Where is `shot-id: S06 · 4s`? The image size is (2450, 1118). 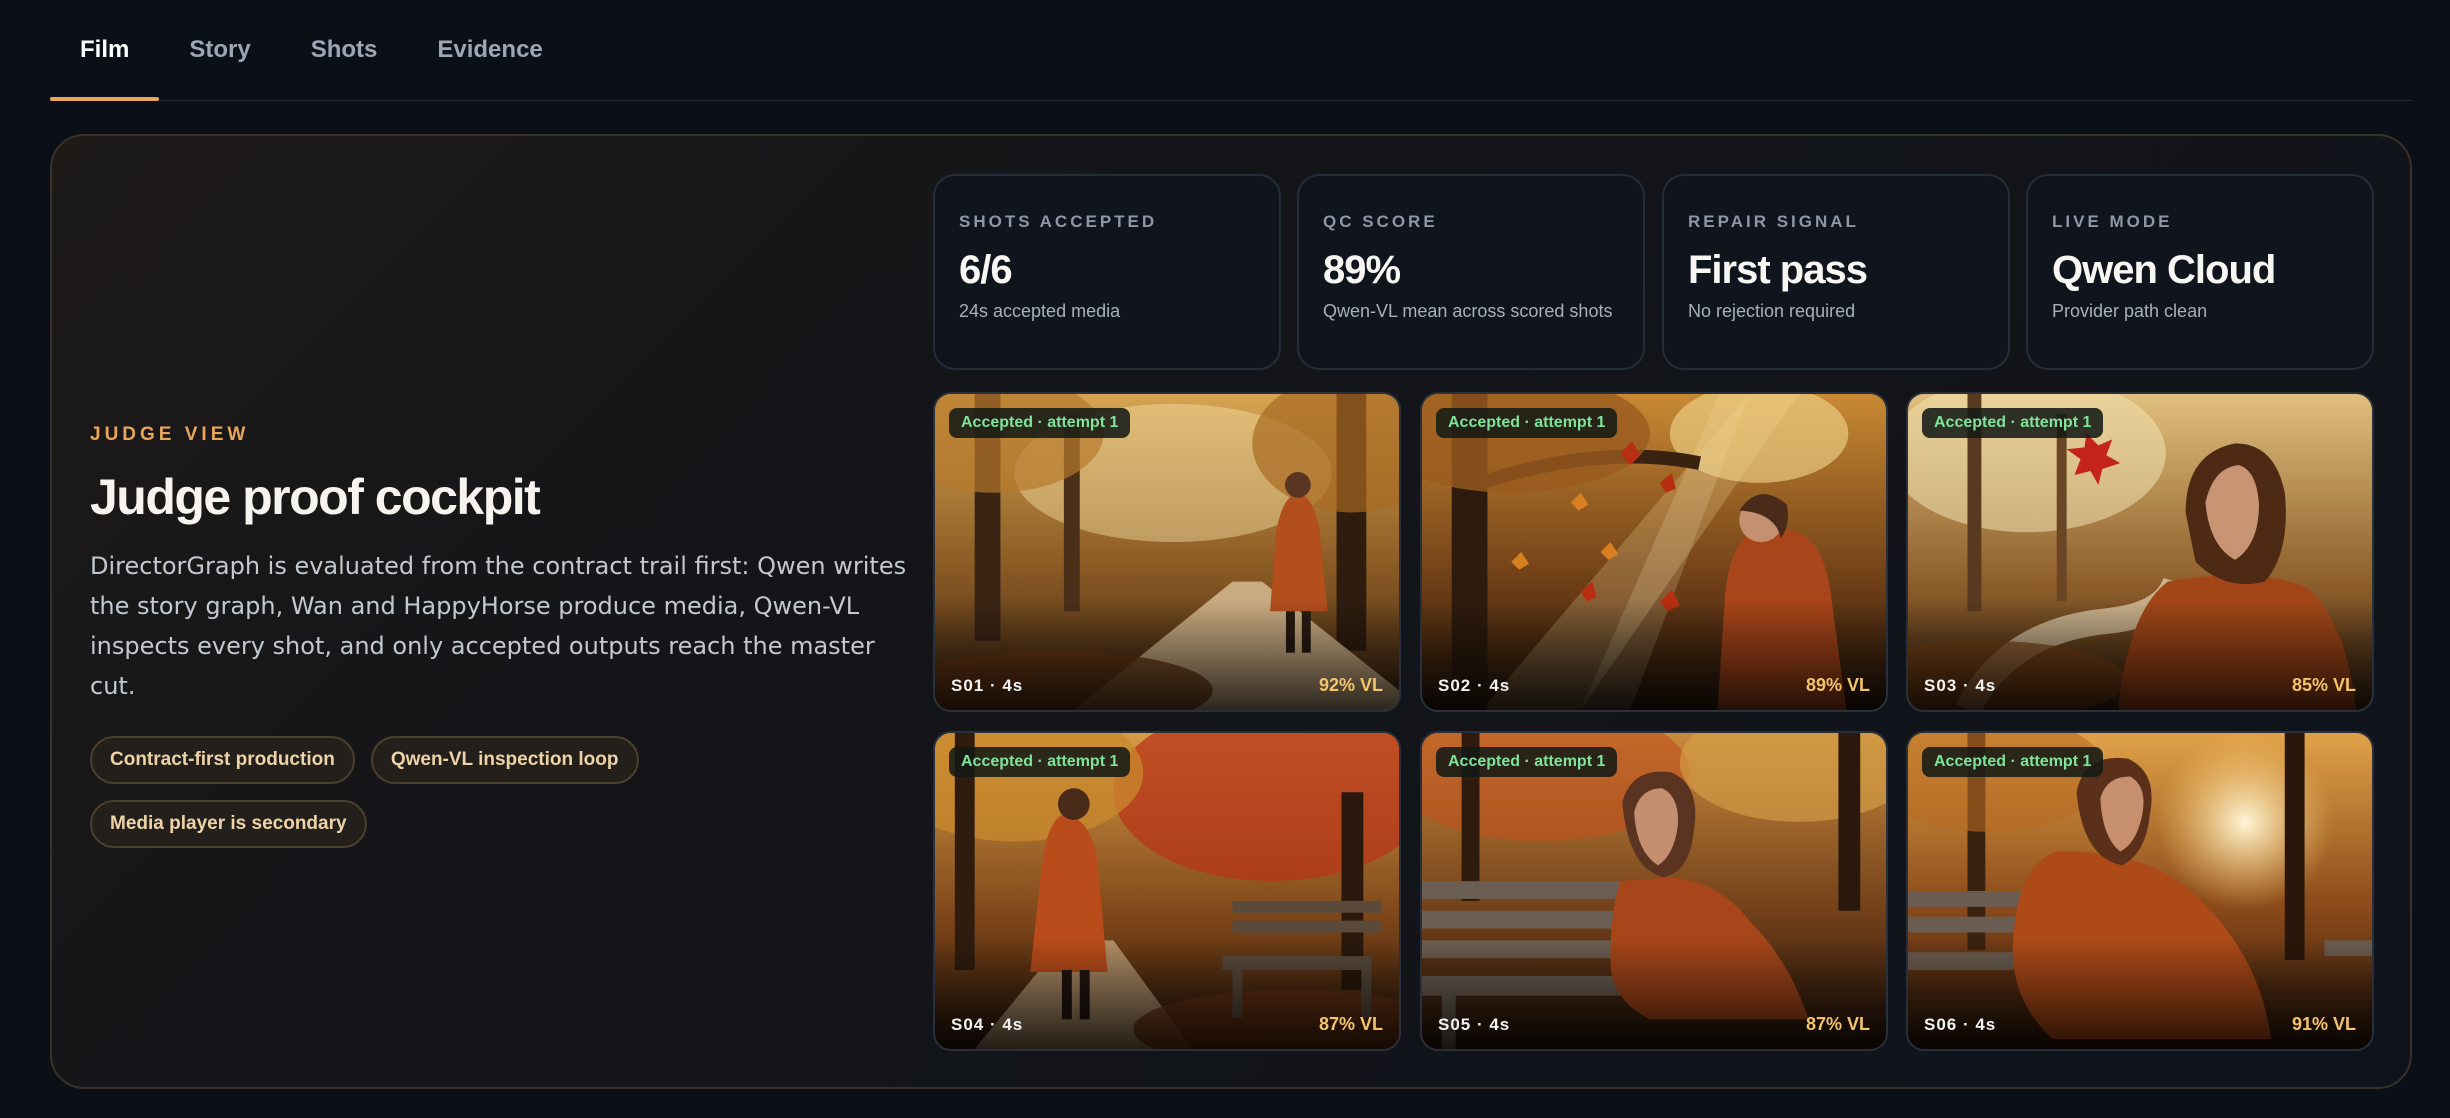 shot-id: S06 · 4s is located at coordinates (1960, 1024).